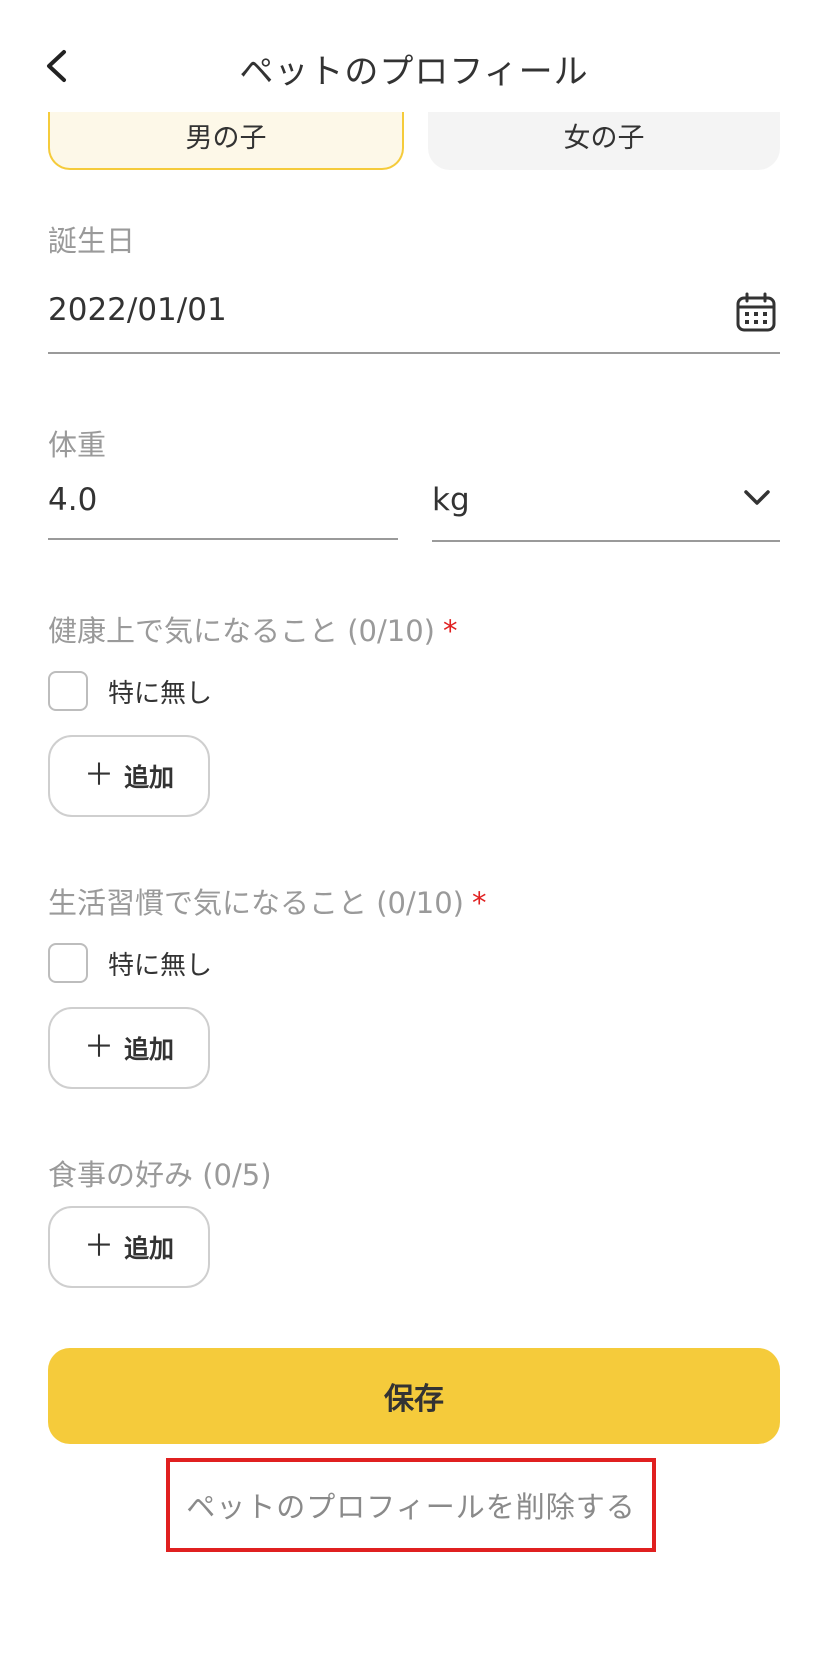 This screenshot has height=1664, width=828. Describe the element at coordinates (226, 138) in the screenshot. I see `gender-option-label: 男の子` at that location.